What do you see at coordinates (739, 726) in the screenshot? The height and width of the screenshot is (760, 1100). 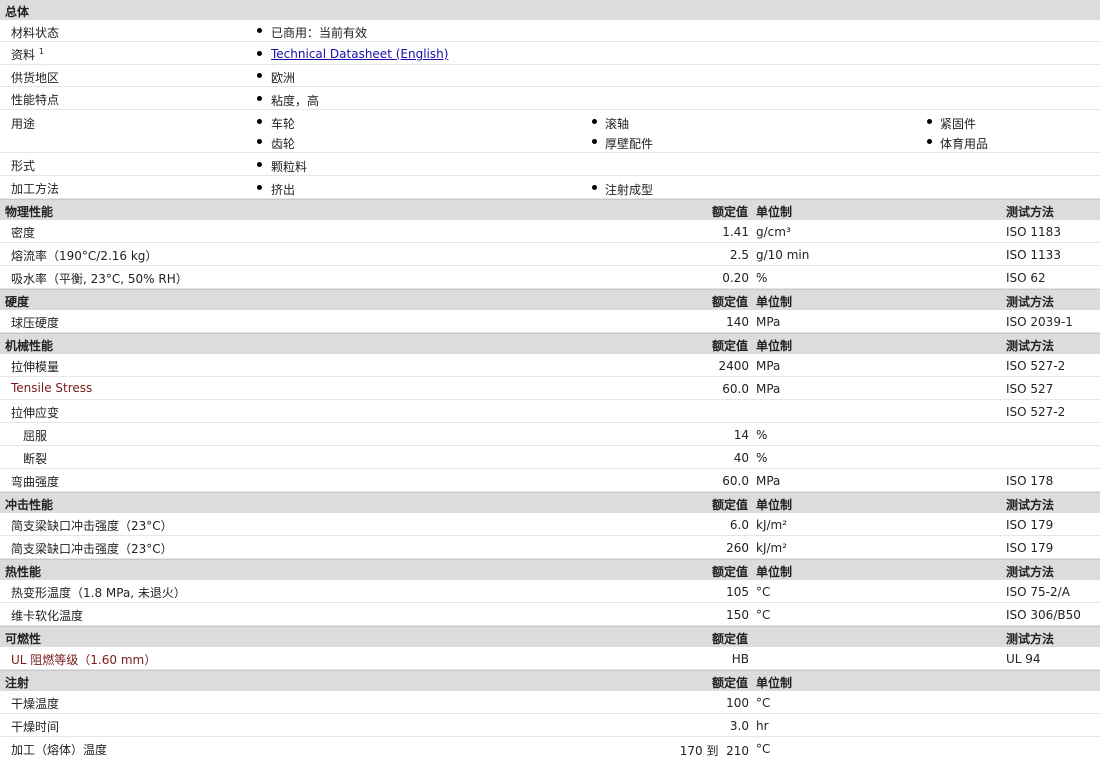 I see `property-value: 3.0` at bounding box center [739, 726].